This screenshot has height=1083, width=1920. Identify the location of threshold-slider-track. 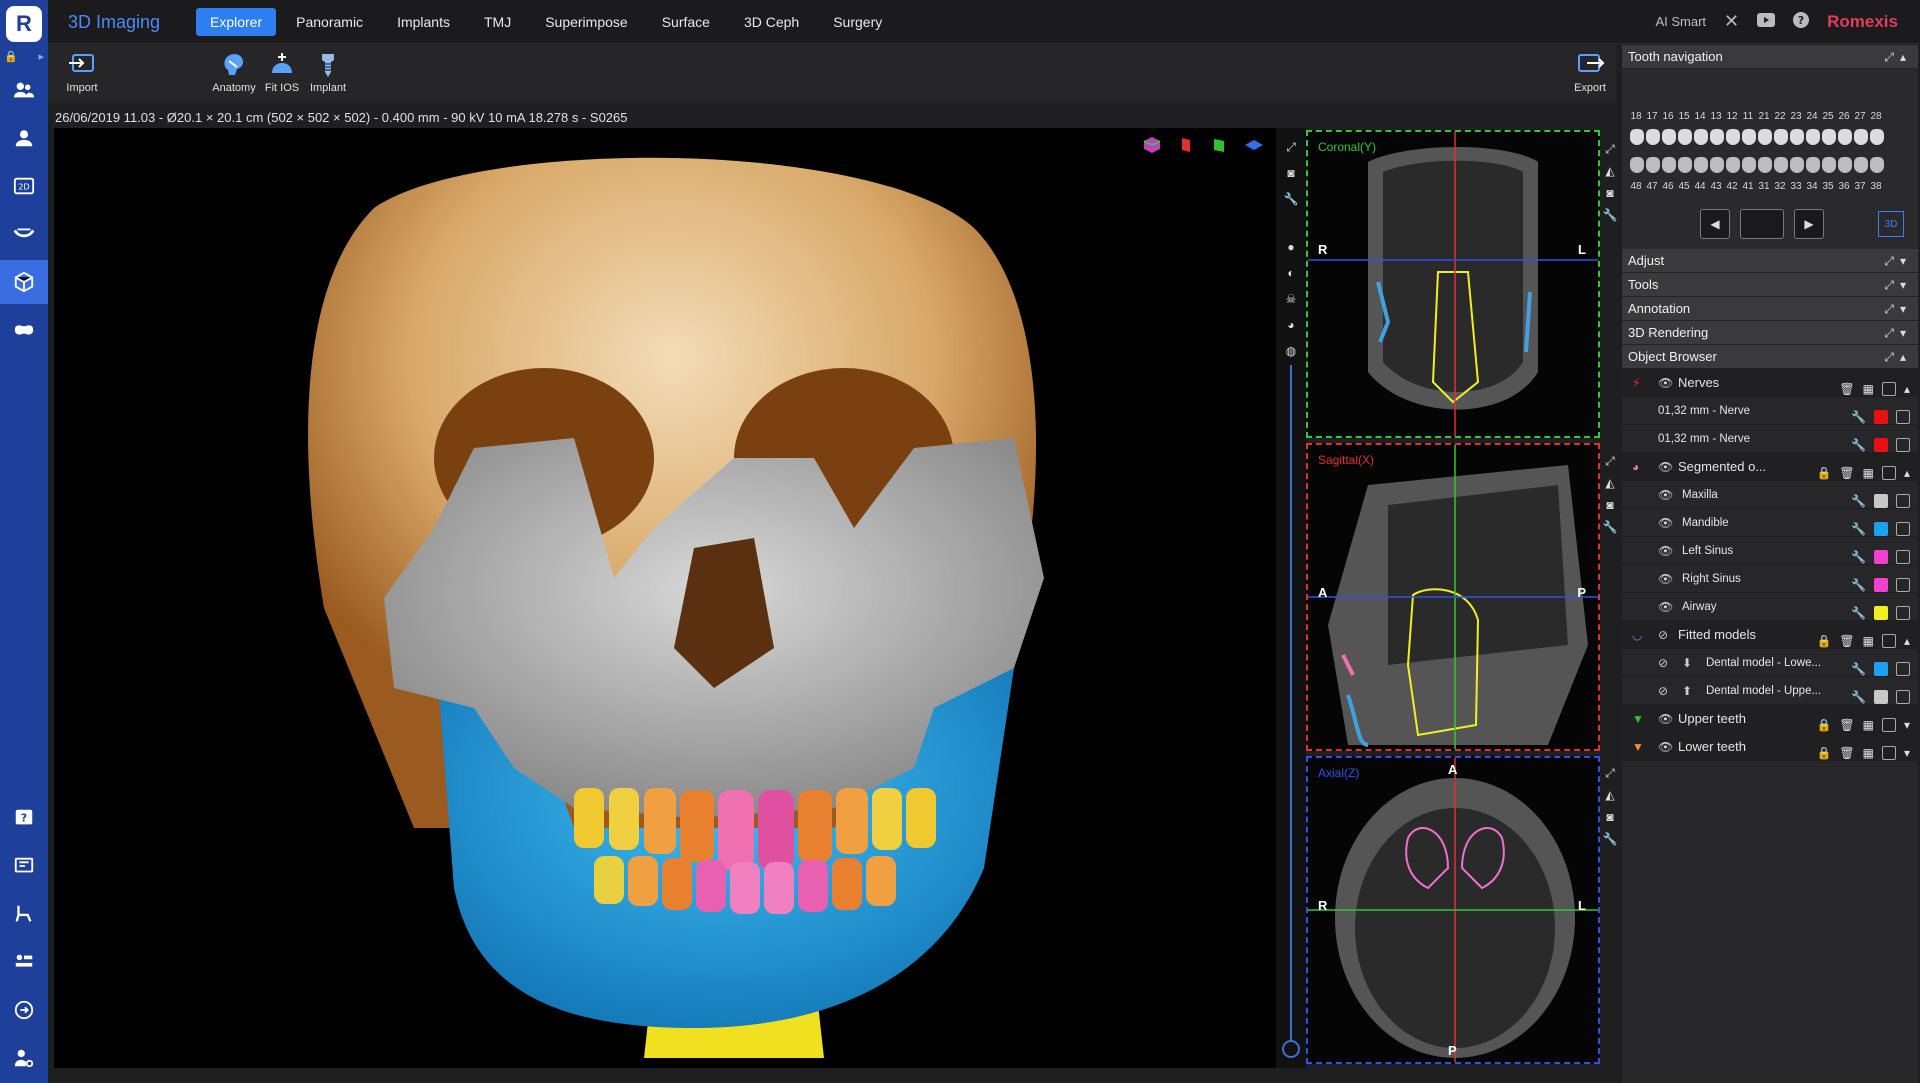
(1291, 705).